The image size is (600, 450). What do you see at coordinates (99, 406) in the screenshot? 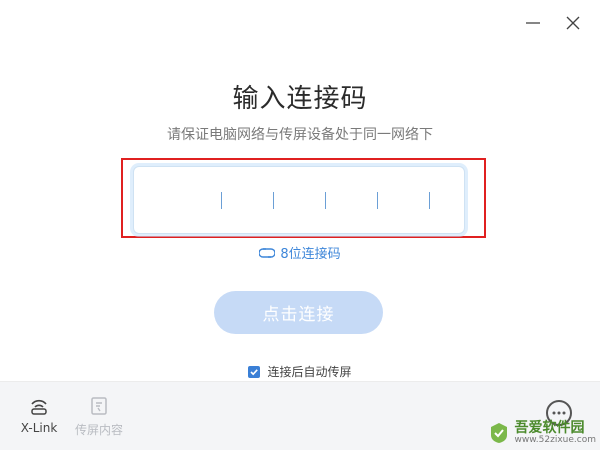
I see `screen-content-icon` at bounding box center [99, 406].